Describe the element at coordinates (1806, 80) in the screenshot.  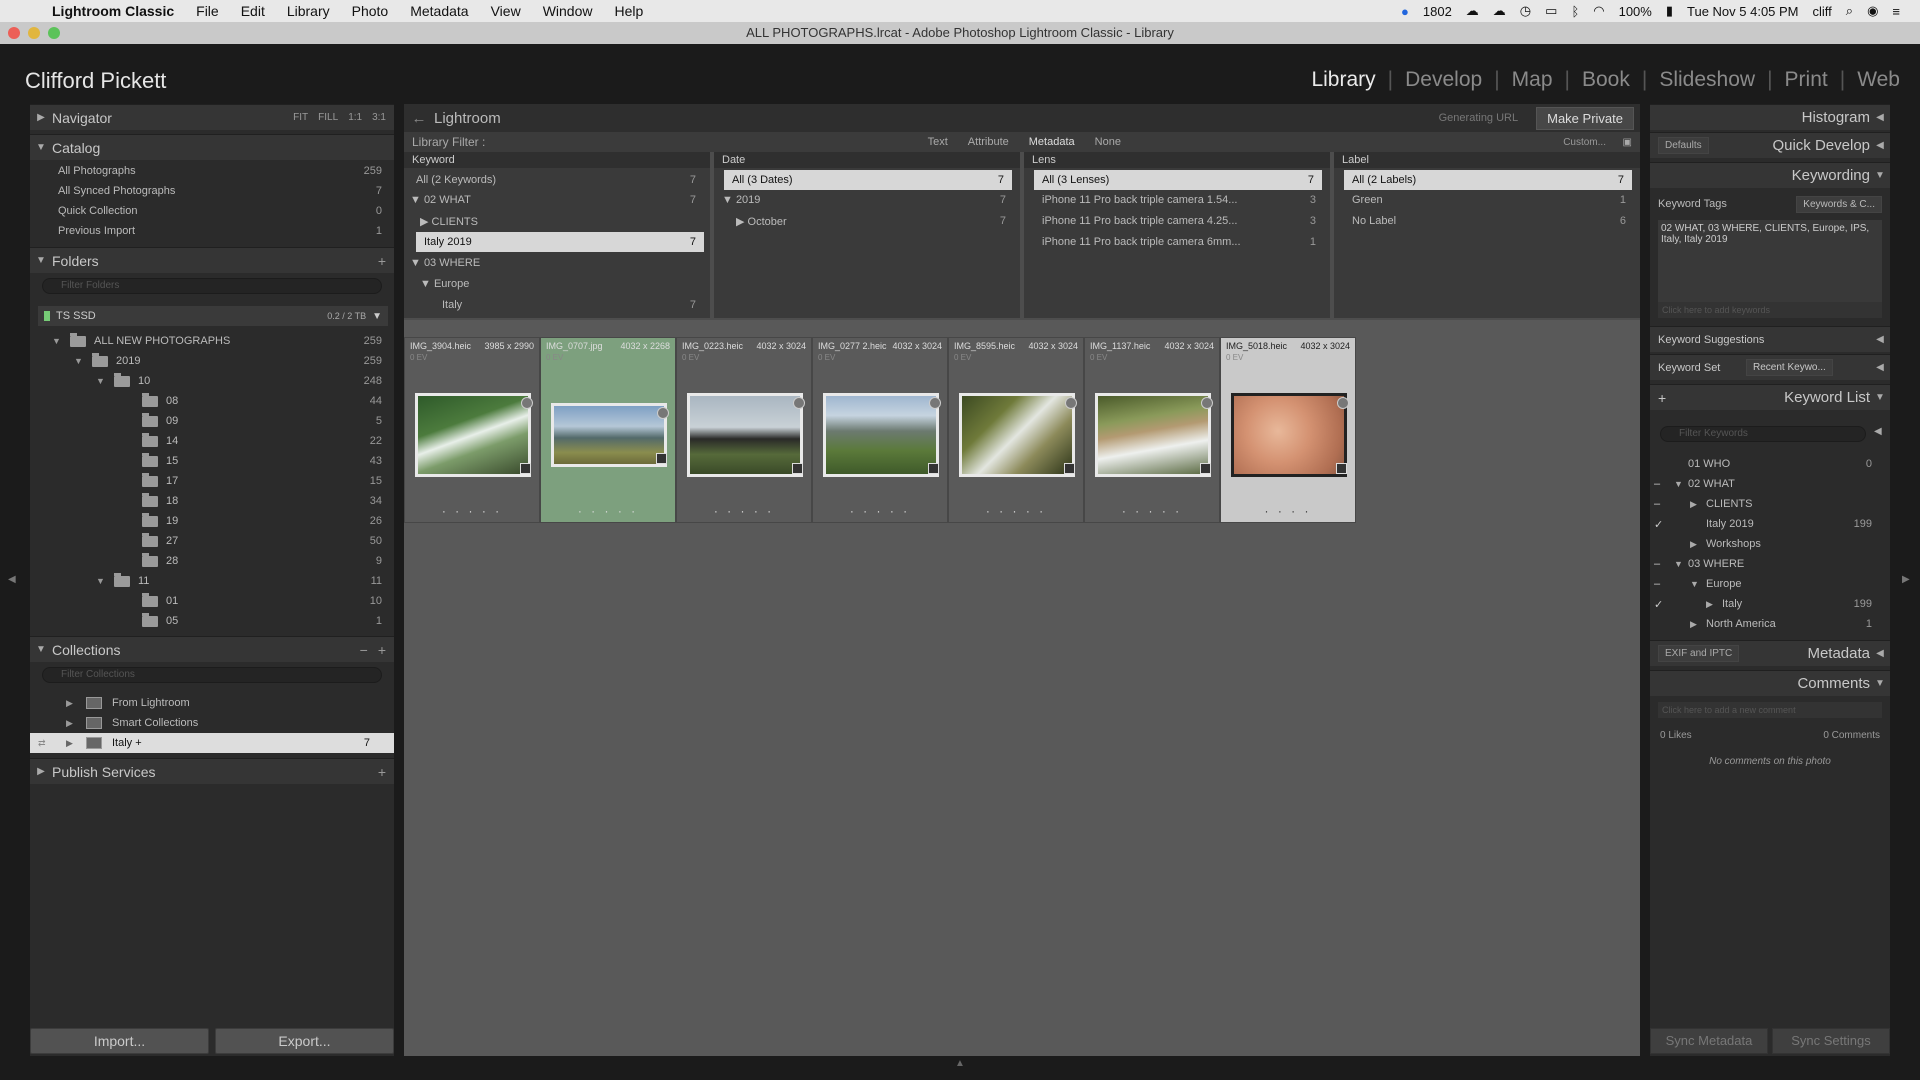
I see `module-print: Print` at that location.